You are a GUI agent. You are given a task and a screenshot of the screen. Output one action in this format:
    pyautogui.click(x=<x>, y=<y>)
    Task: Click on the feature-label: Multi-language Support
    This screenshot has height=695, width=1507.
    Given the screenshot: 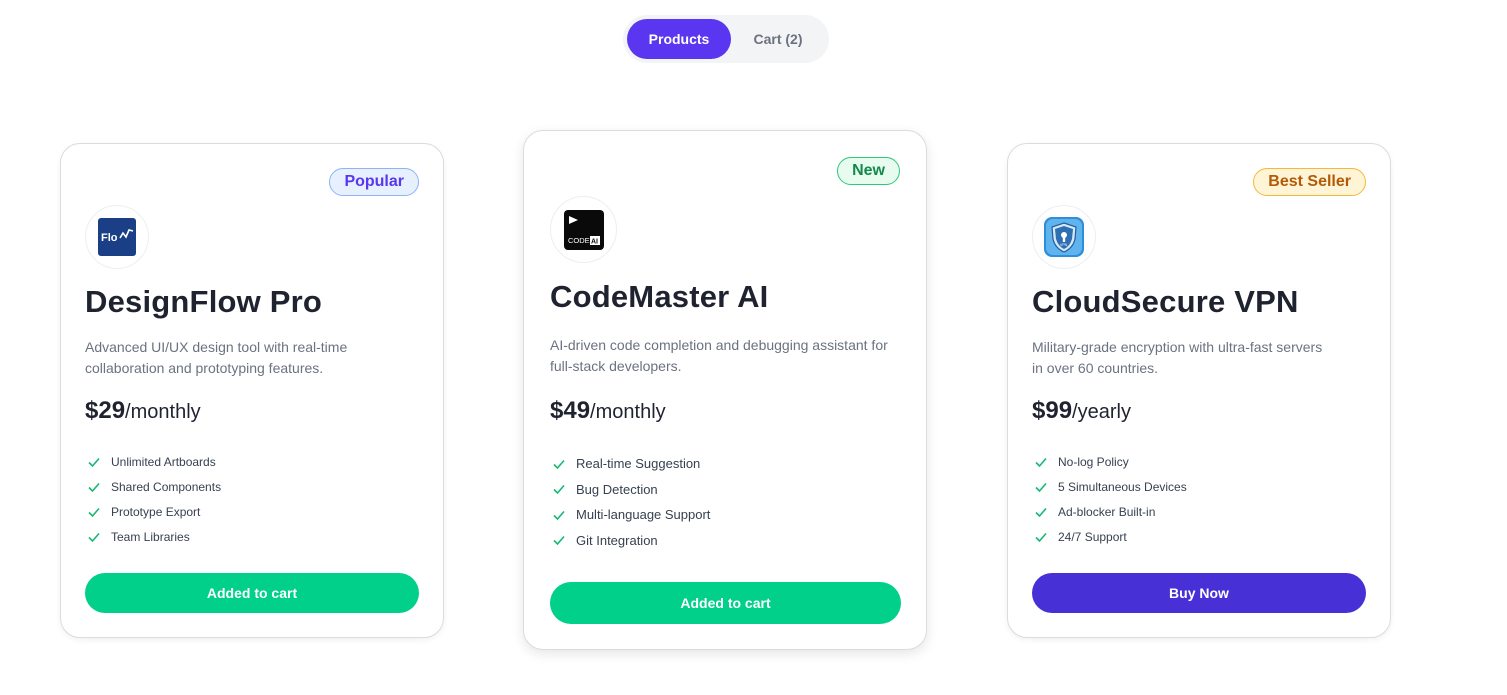 What is the action you would take?
    pyautogui.click(x=643, y=515)
    